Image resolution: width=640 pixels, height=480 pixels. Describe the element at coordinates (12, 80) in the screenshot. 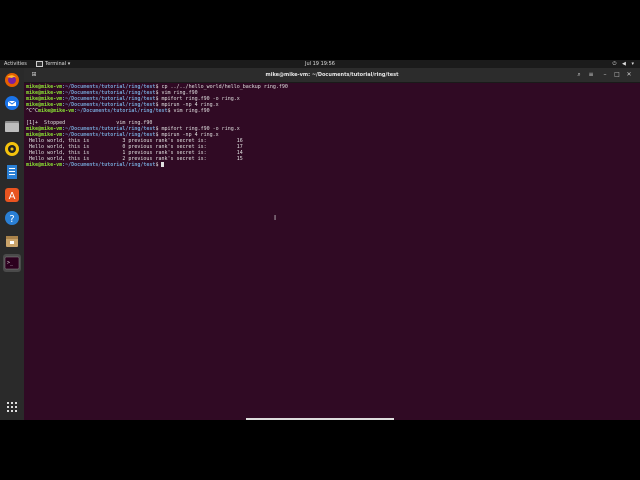

I see `firefox-icon` at that location.